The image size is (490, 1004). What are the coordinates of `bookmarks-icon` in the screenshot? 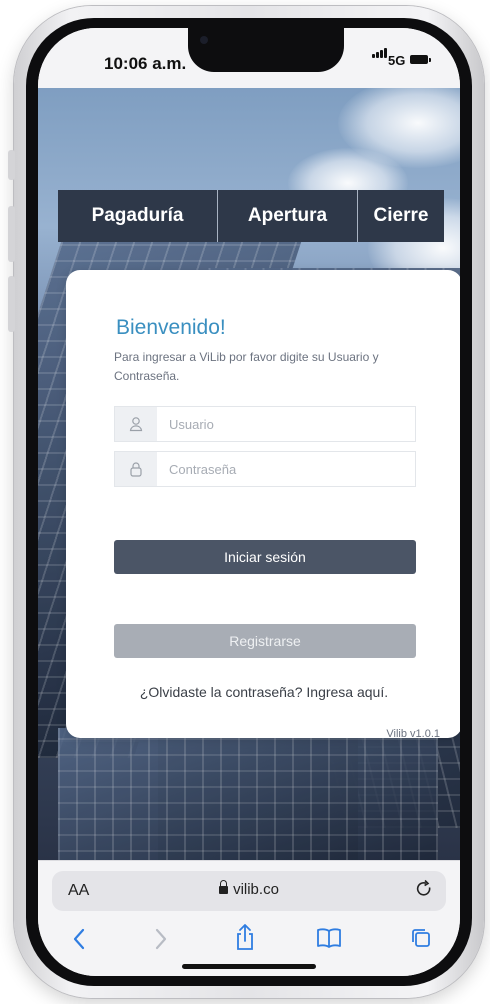 It's located at (329, 940).